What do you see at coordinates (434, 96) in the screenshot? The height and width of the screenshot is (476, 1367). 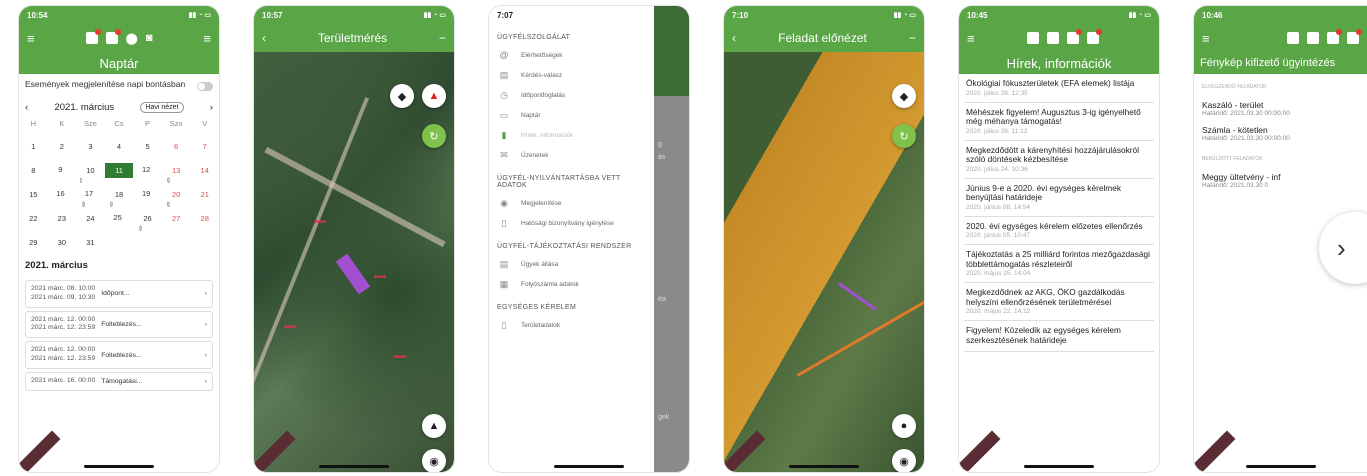 I see `compass-icon: ▲` at bounding box center [434, 96].